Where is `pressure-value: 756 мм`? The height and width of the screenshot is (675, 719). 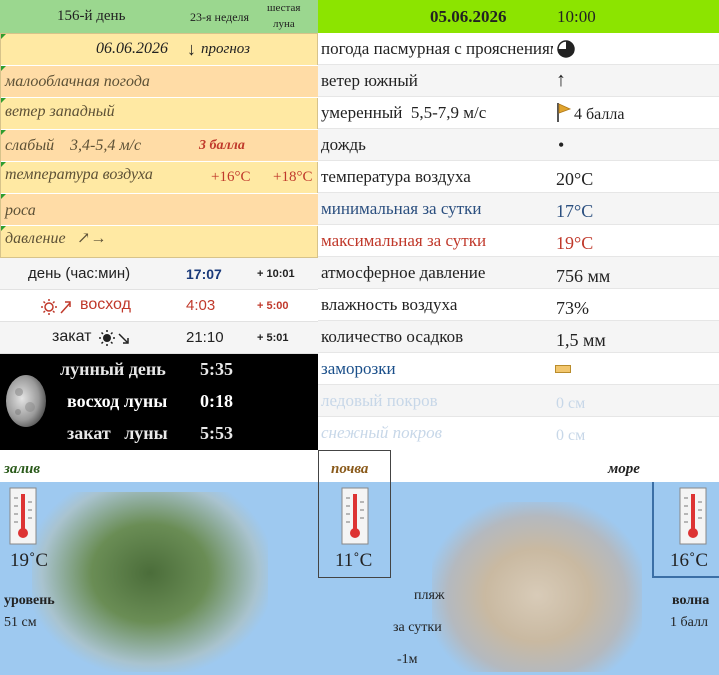 pressure-value: 756 мм is located at coordinates (583, 276).